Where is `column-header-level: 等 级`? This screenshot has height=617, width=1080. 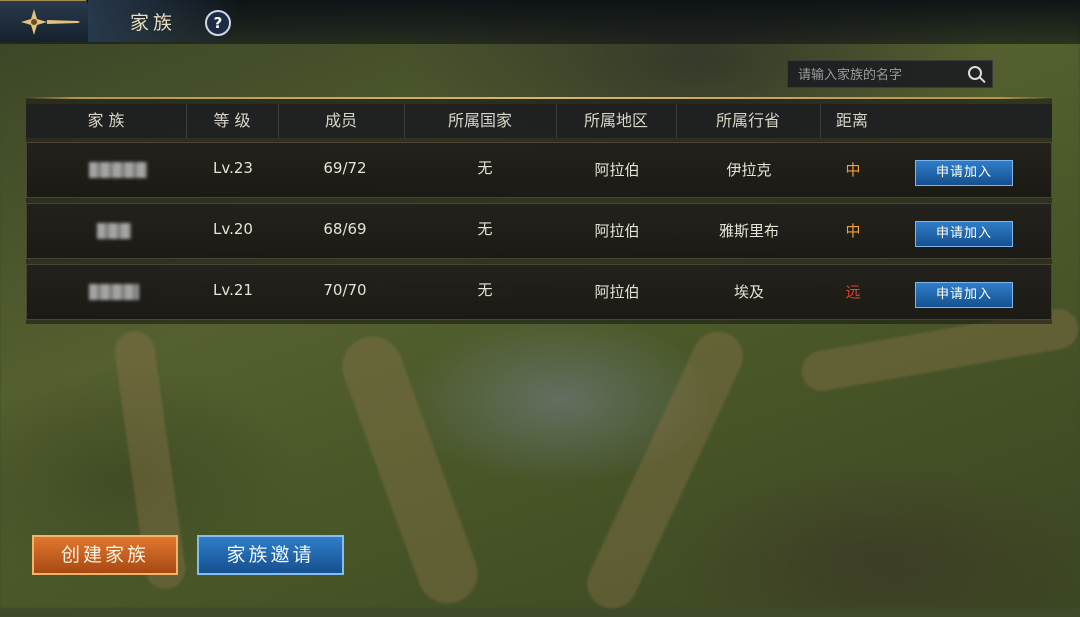 column-header-level: 等 级 is located at coordinates (232, 121).